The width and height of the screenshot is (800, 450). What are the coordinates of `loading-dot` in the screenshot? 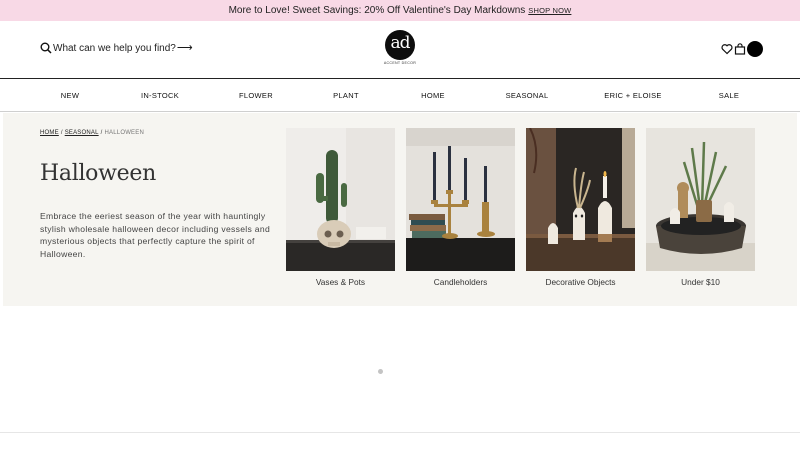 It's located at (380, 371).